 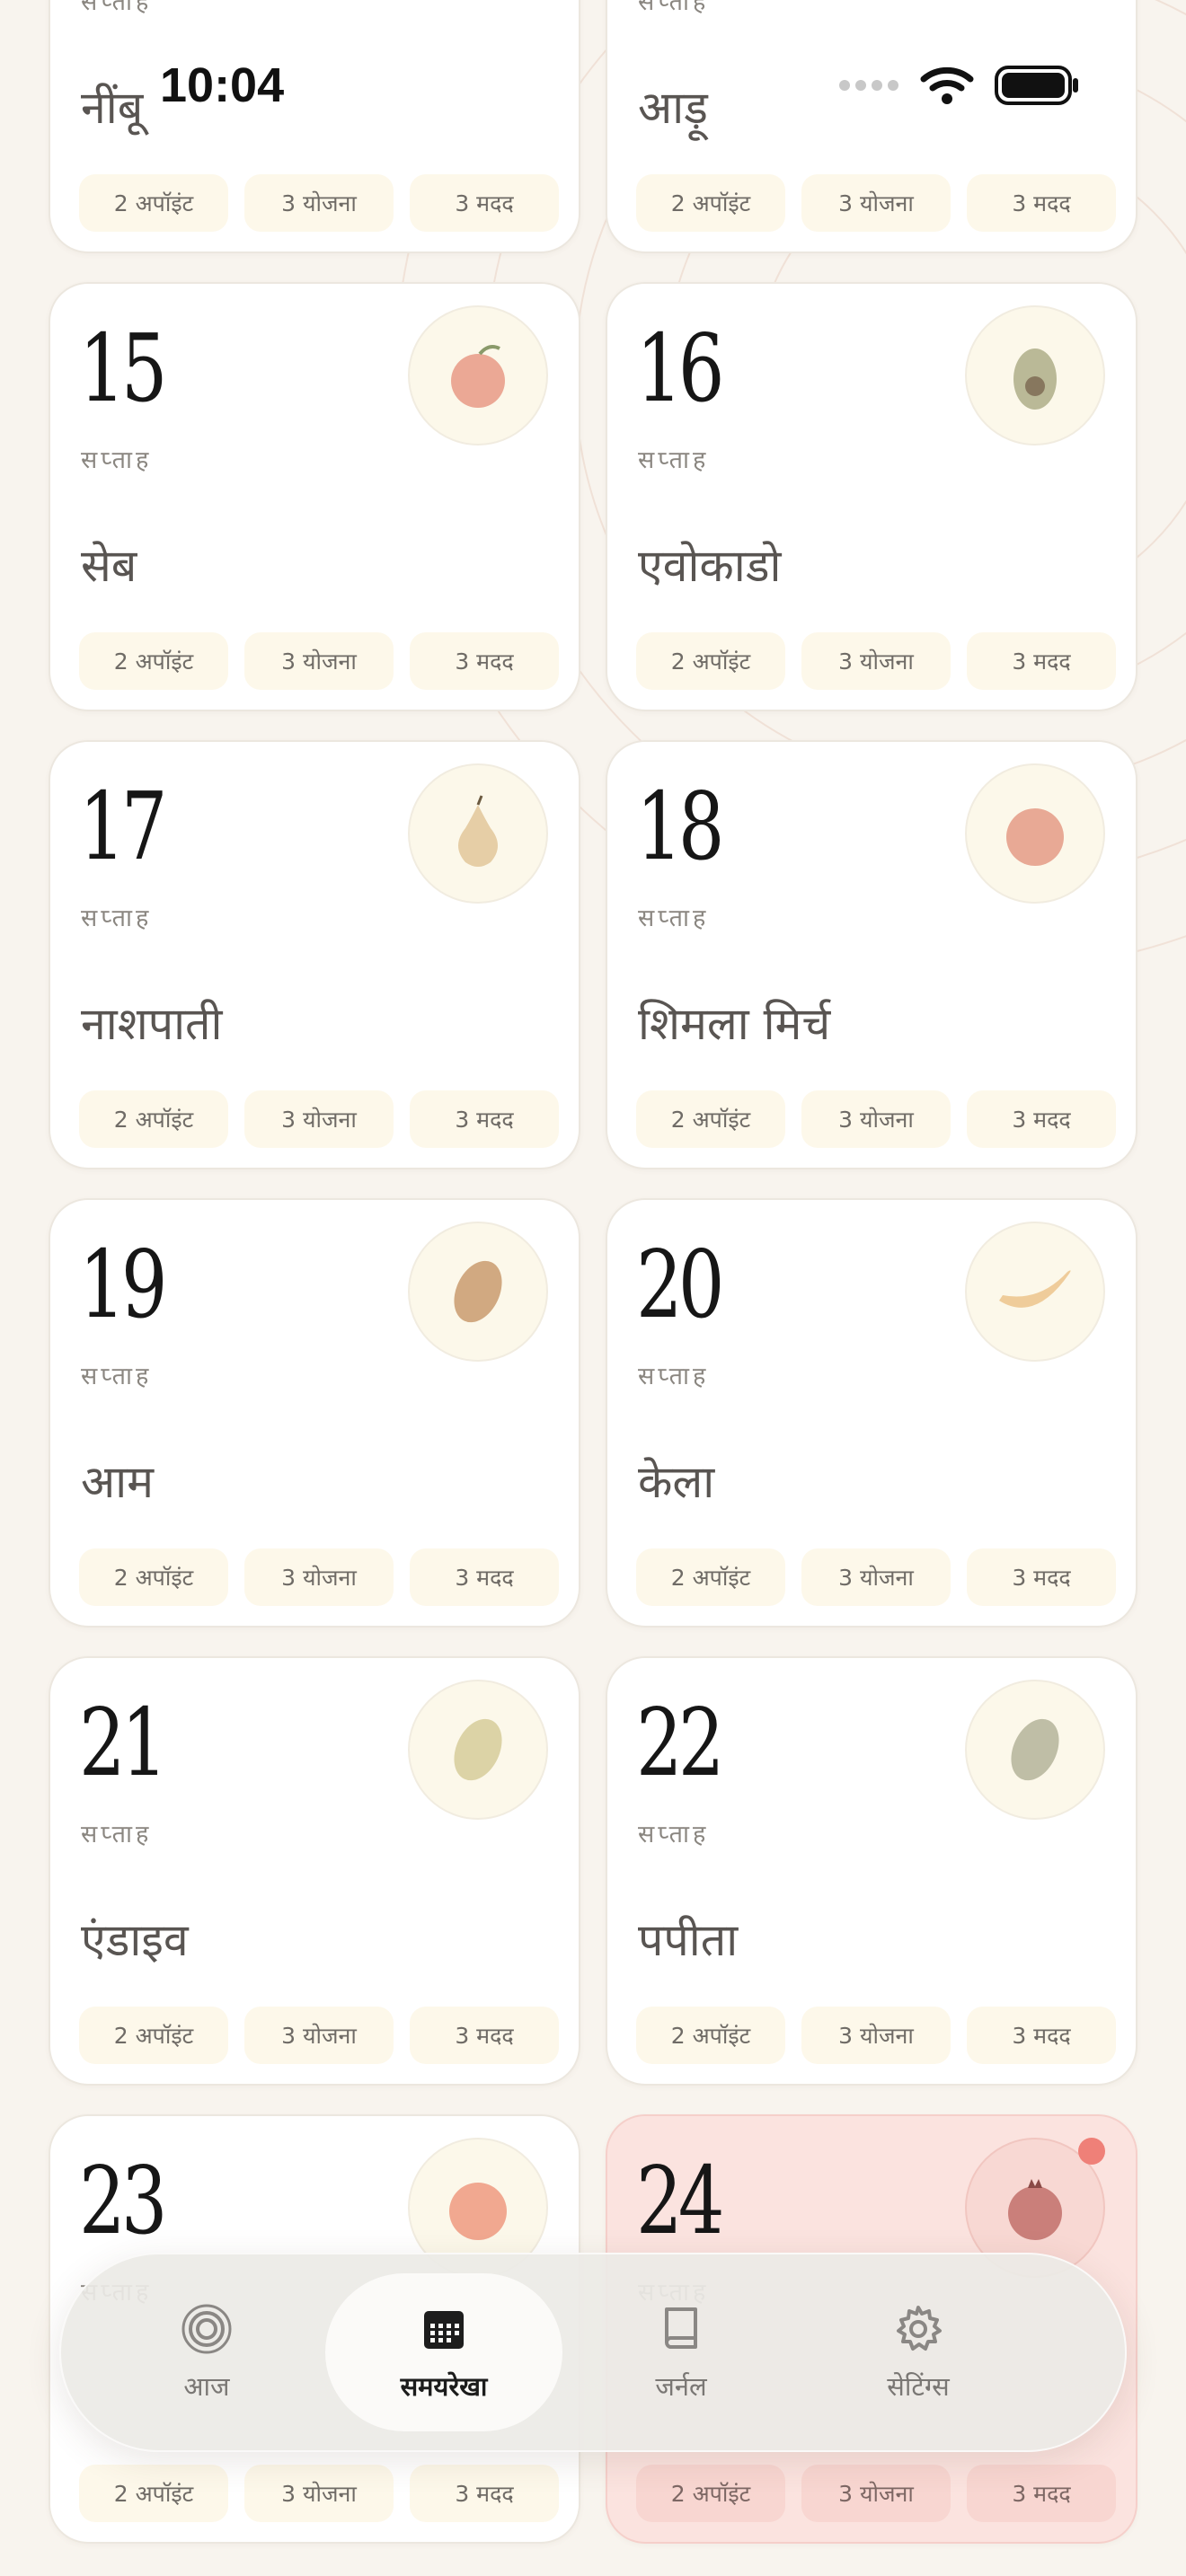 What do you see at coordinates (478, 1749) in the screenshot?
I see `endive-icon` at bounding box center [478, 1749].